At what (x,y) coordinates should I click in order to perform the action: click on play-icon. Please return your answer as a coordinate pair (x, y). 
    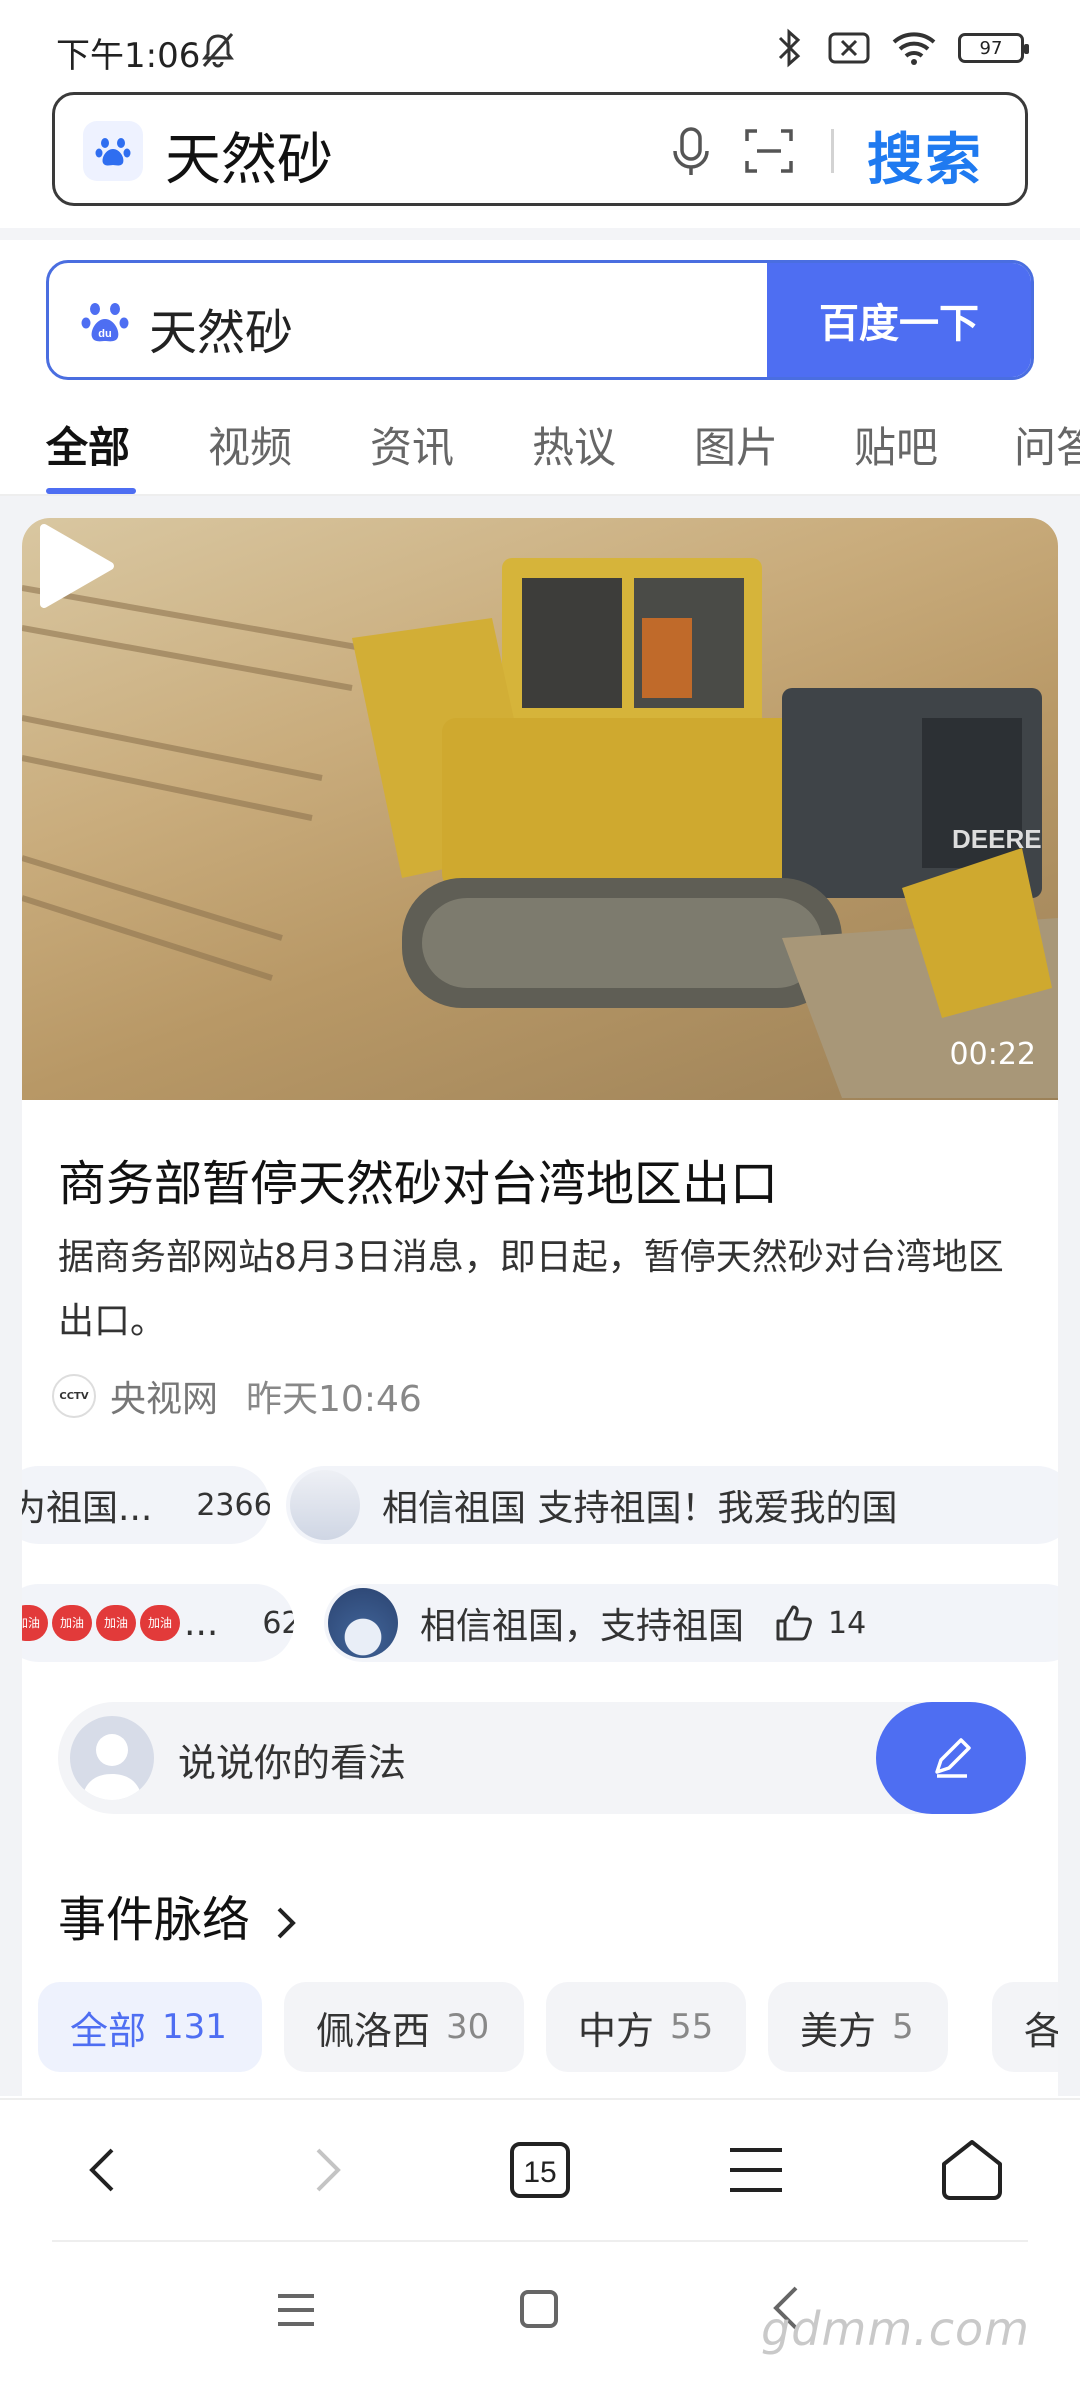
    Looking at the image, I should click on (70, 566).